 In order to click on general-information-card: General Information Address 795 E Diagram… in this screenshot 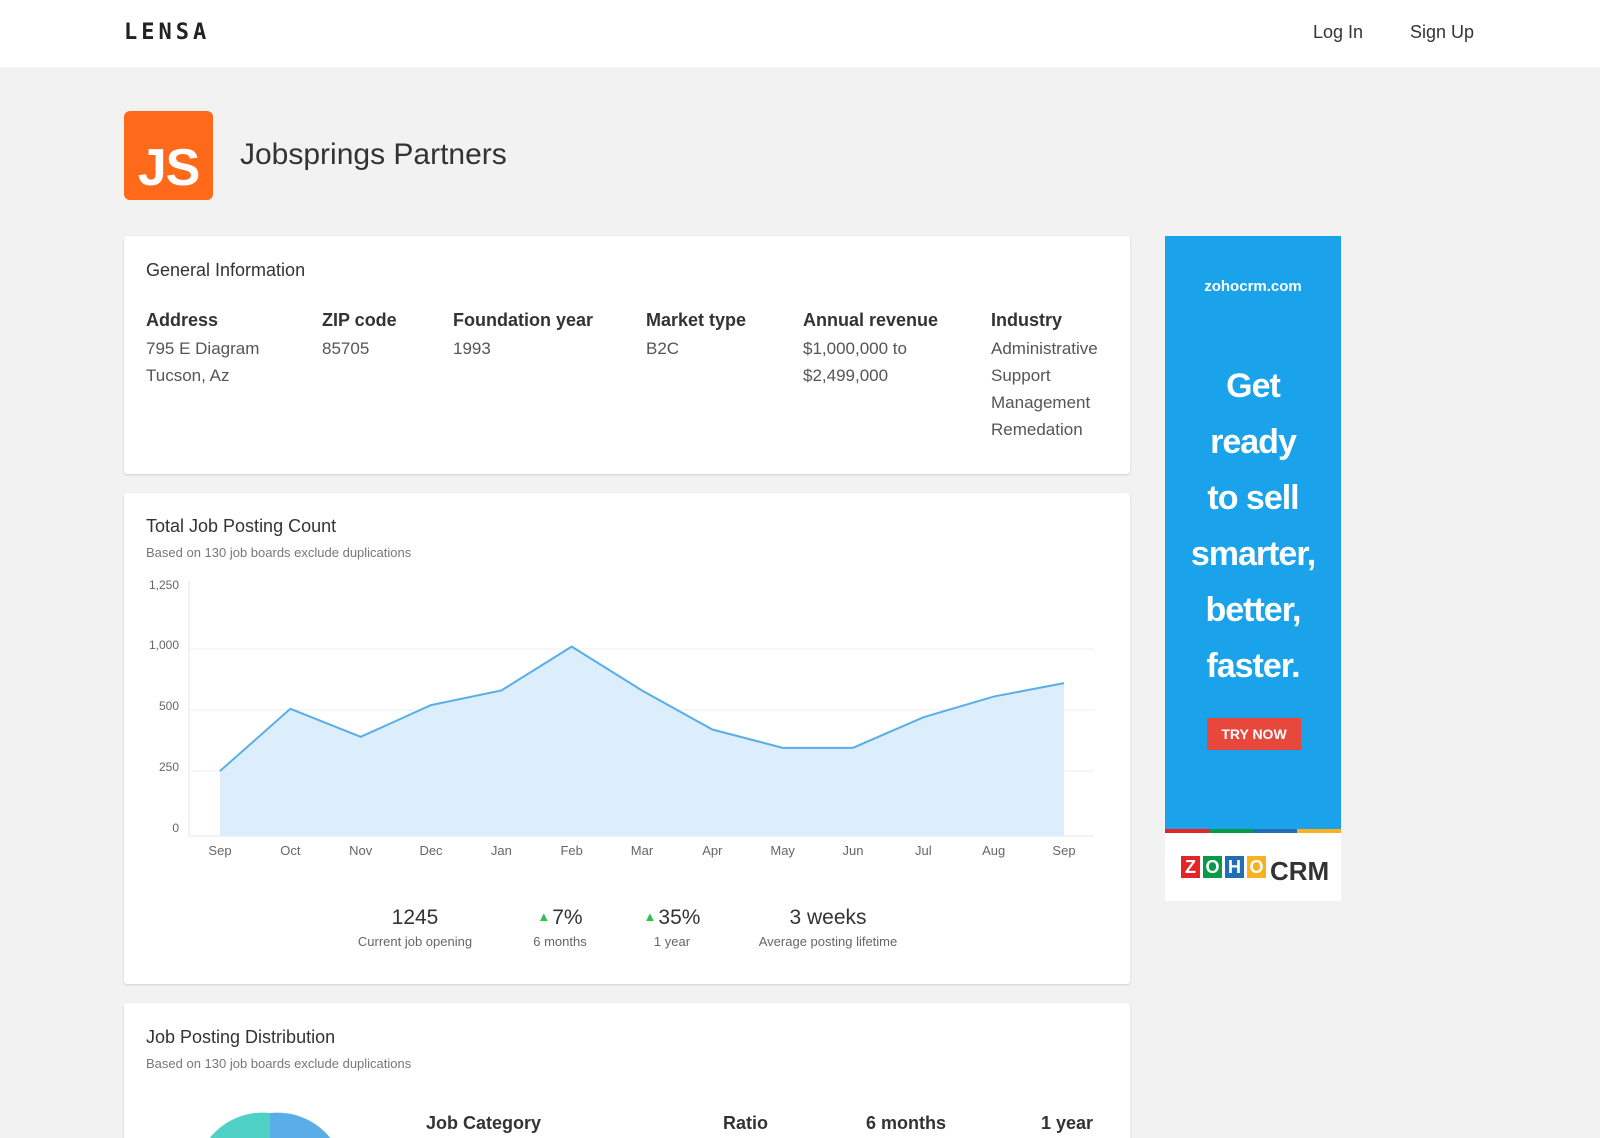, I will do `click(627, 355)`.